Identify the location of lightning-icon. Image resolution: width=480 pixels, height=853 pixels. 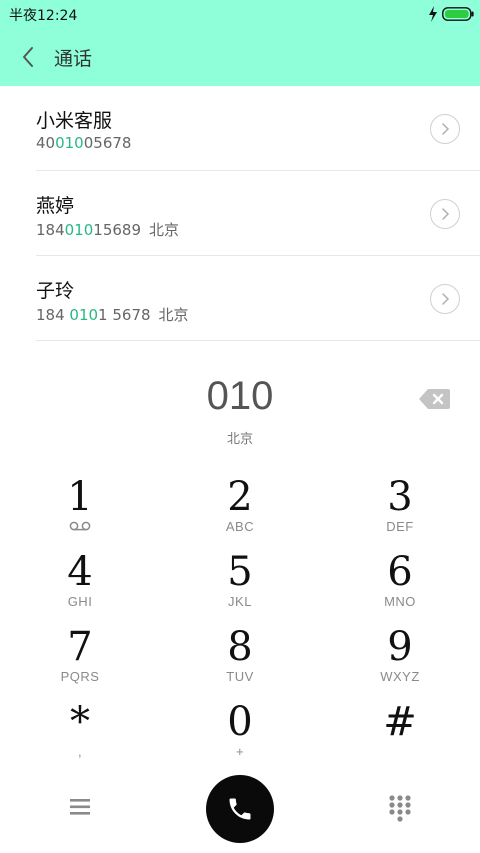
(433, 14).